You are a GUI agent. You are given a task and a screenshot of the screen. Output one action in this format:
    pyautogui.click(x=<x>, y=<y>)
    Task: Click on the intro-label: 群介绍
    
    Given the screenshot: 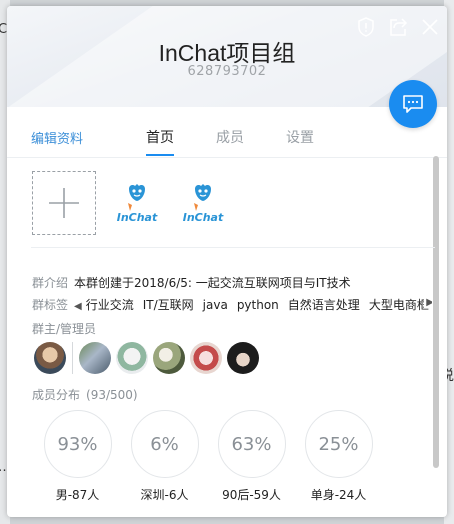 What is the action you would take?
    pyautogui.click(x=50, y=283)
    